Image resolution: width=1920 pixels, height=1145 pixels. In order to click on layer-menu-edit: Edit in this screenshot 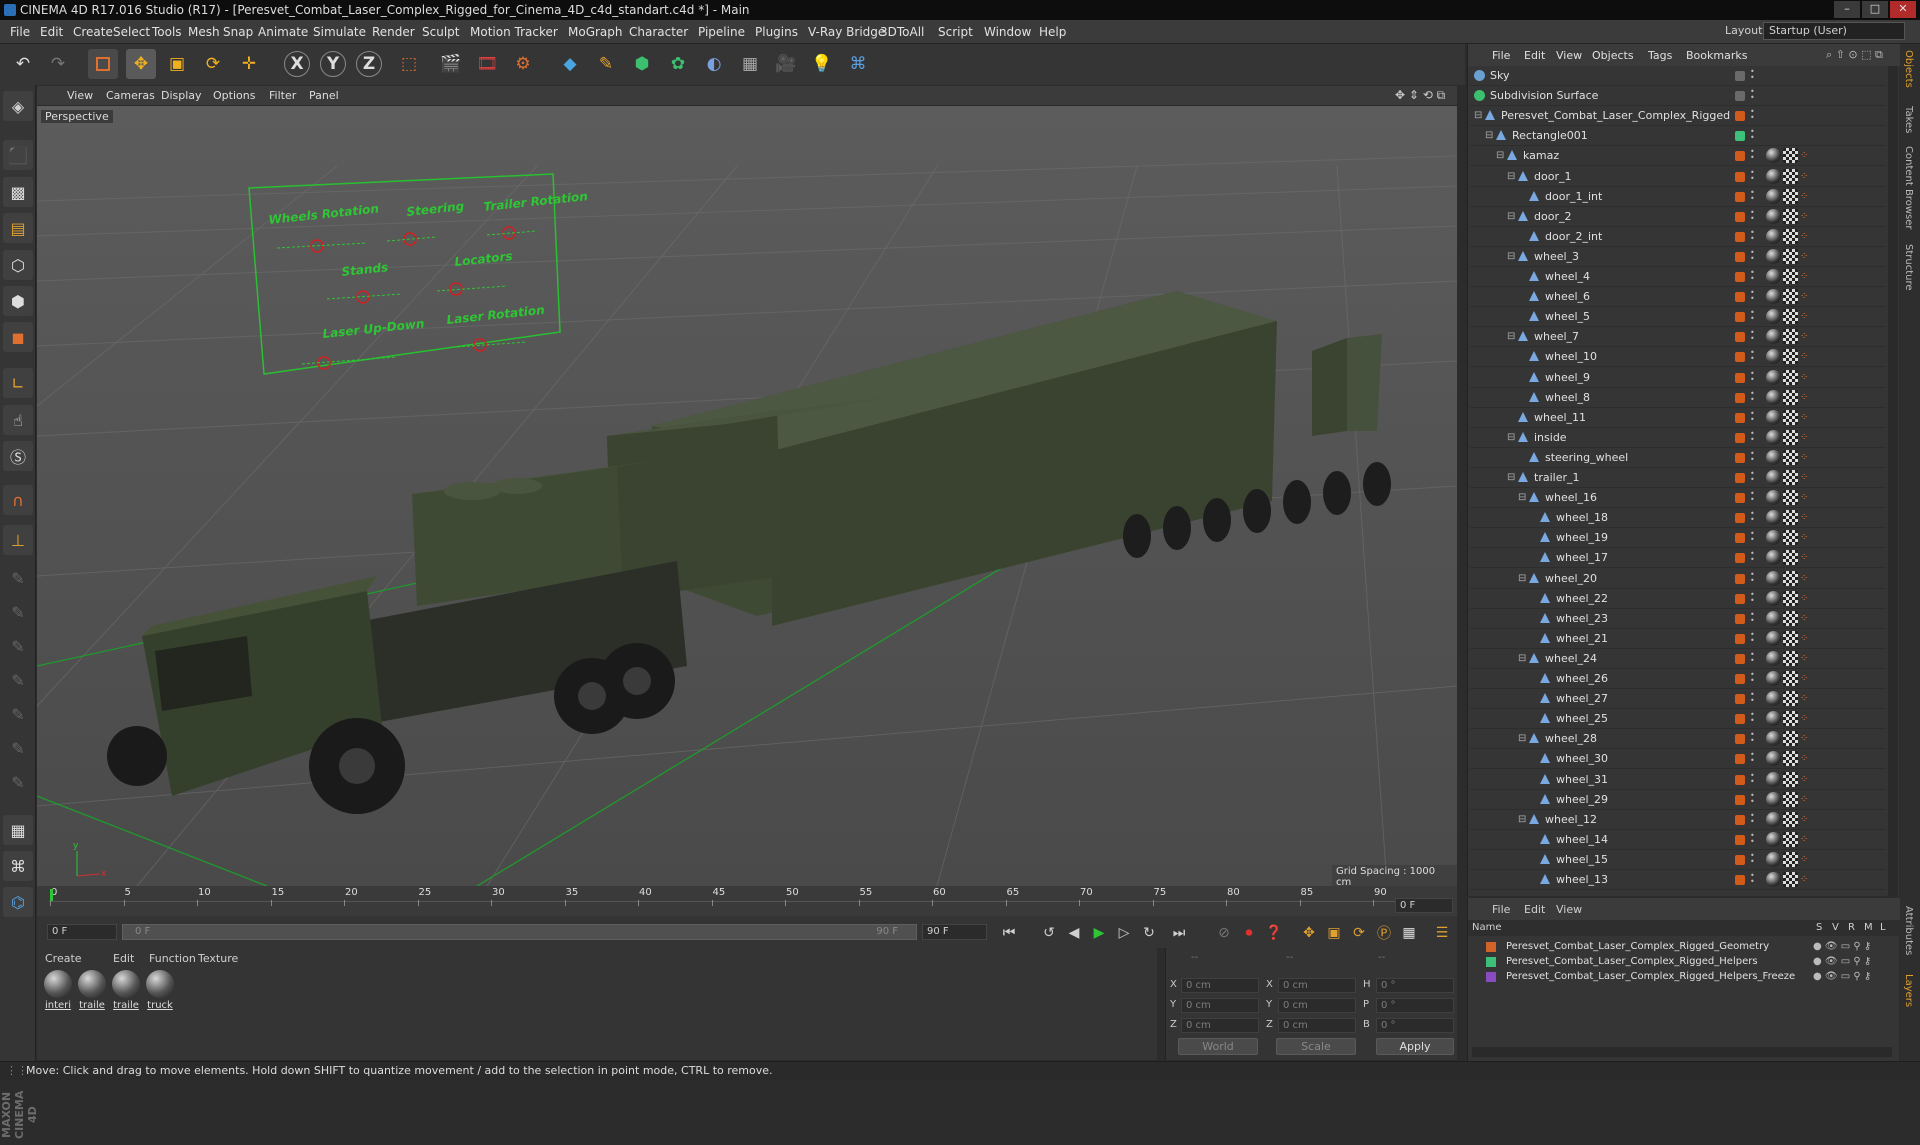, I will do `click(1534, 909)`.